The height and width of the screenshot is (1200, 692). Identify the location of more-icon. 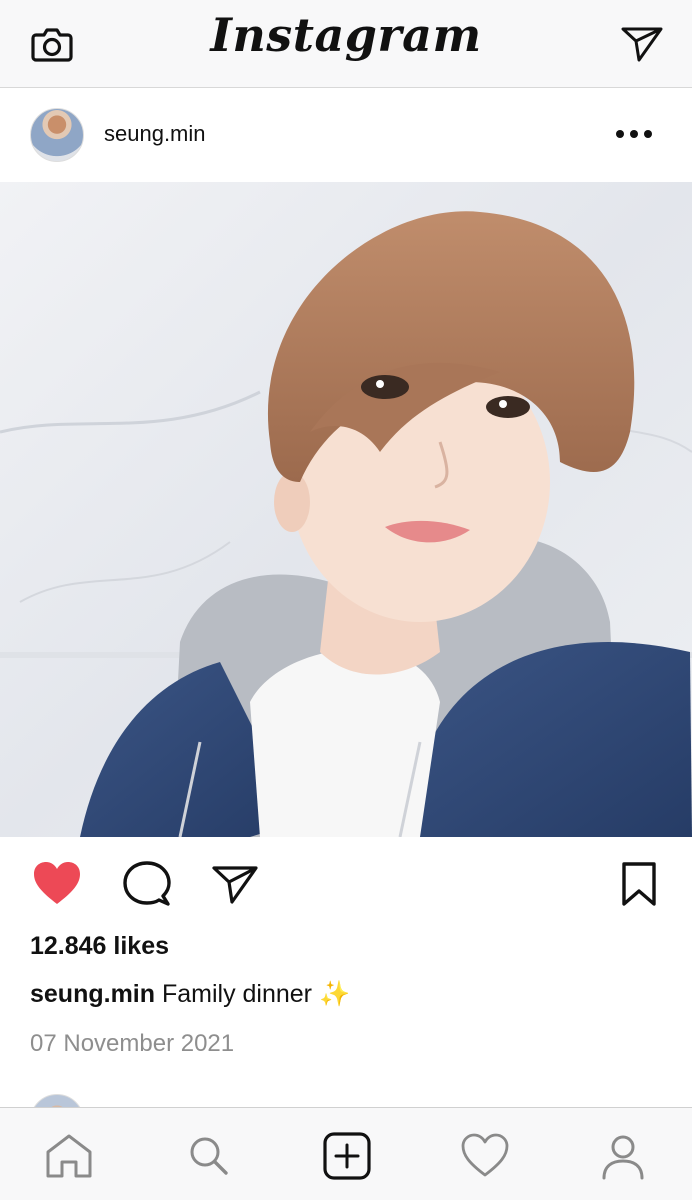
(634, 134).